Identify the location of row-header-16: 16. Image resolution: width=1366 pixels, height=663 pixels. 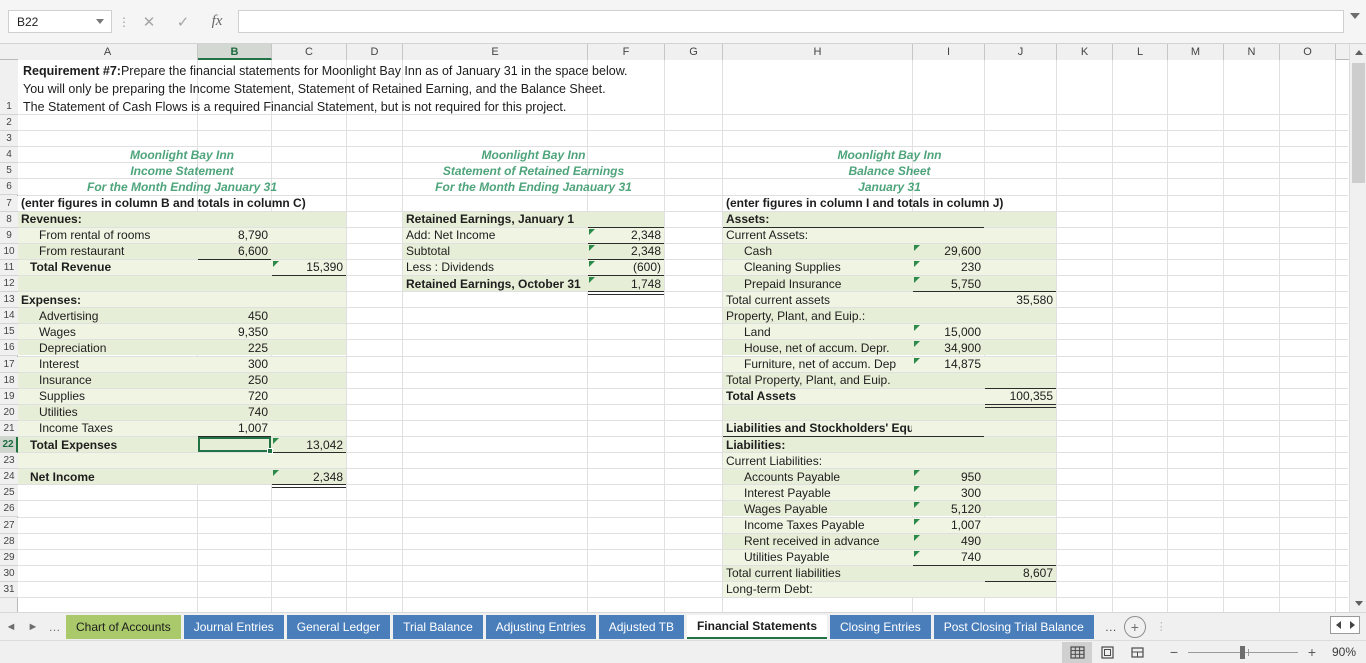
(9, 348).